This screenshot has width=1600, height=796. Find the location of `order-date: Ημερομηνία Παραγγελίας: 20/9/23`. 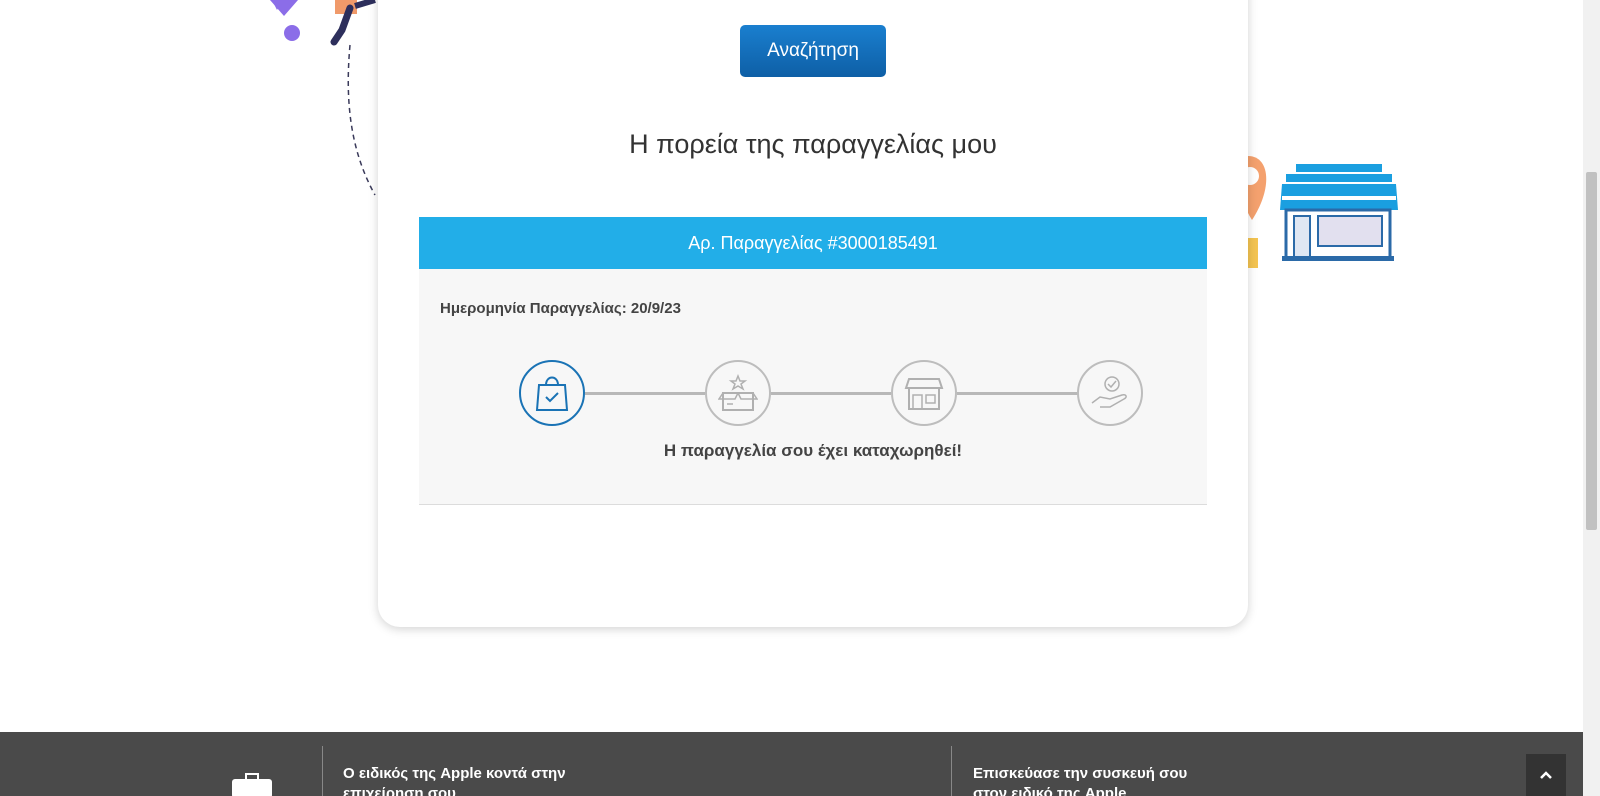

order-date: Ημερομηνία Παραγγελίας: 20/9/23 is located at coordinates (560, 308).